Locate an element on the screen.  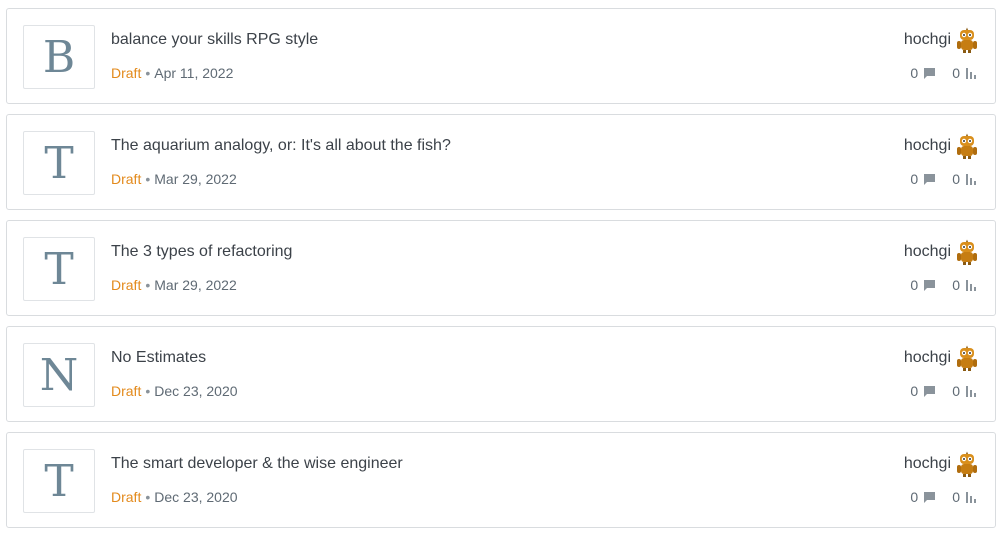
post-title: The 3 types of refactoring is located at coordinates (201, 252).